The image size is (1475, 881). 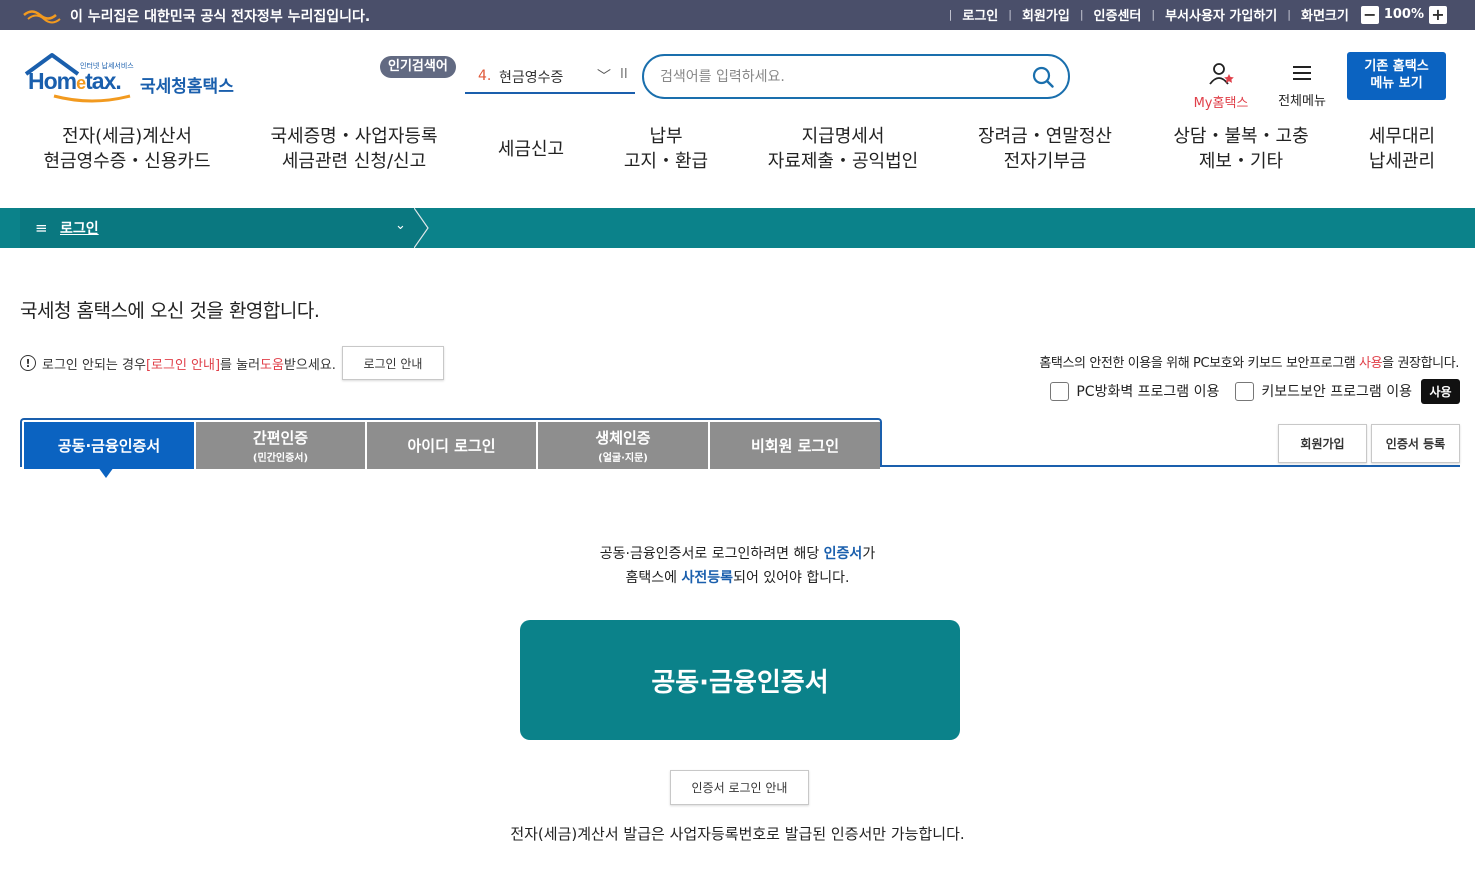 What do you see at coordinates (75, 81) in the screenshot?
I see `logo-brand: Hometax.` at bounding box center [75, 81].